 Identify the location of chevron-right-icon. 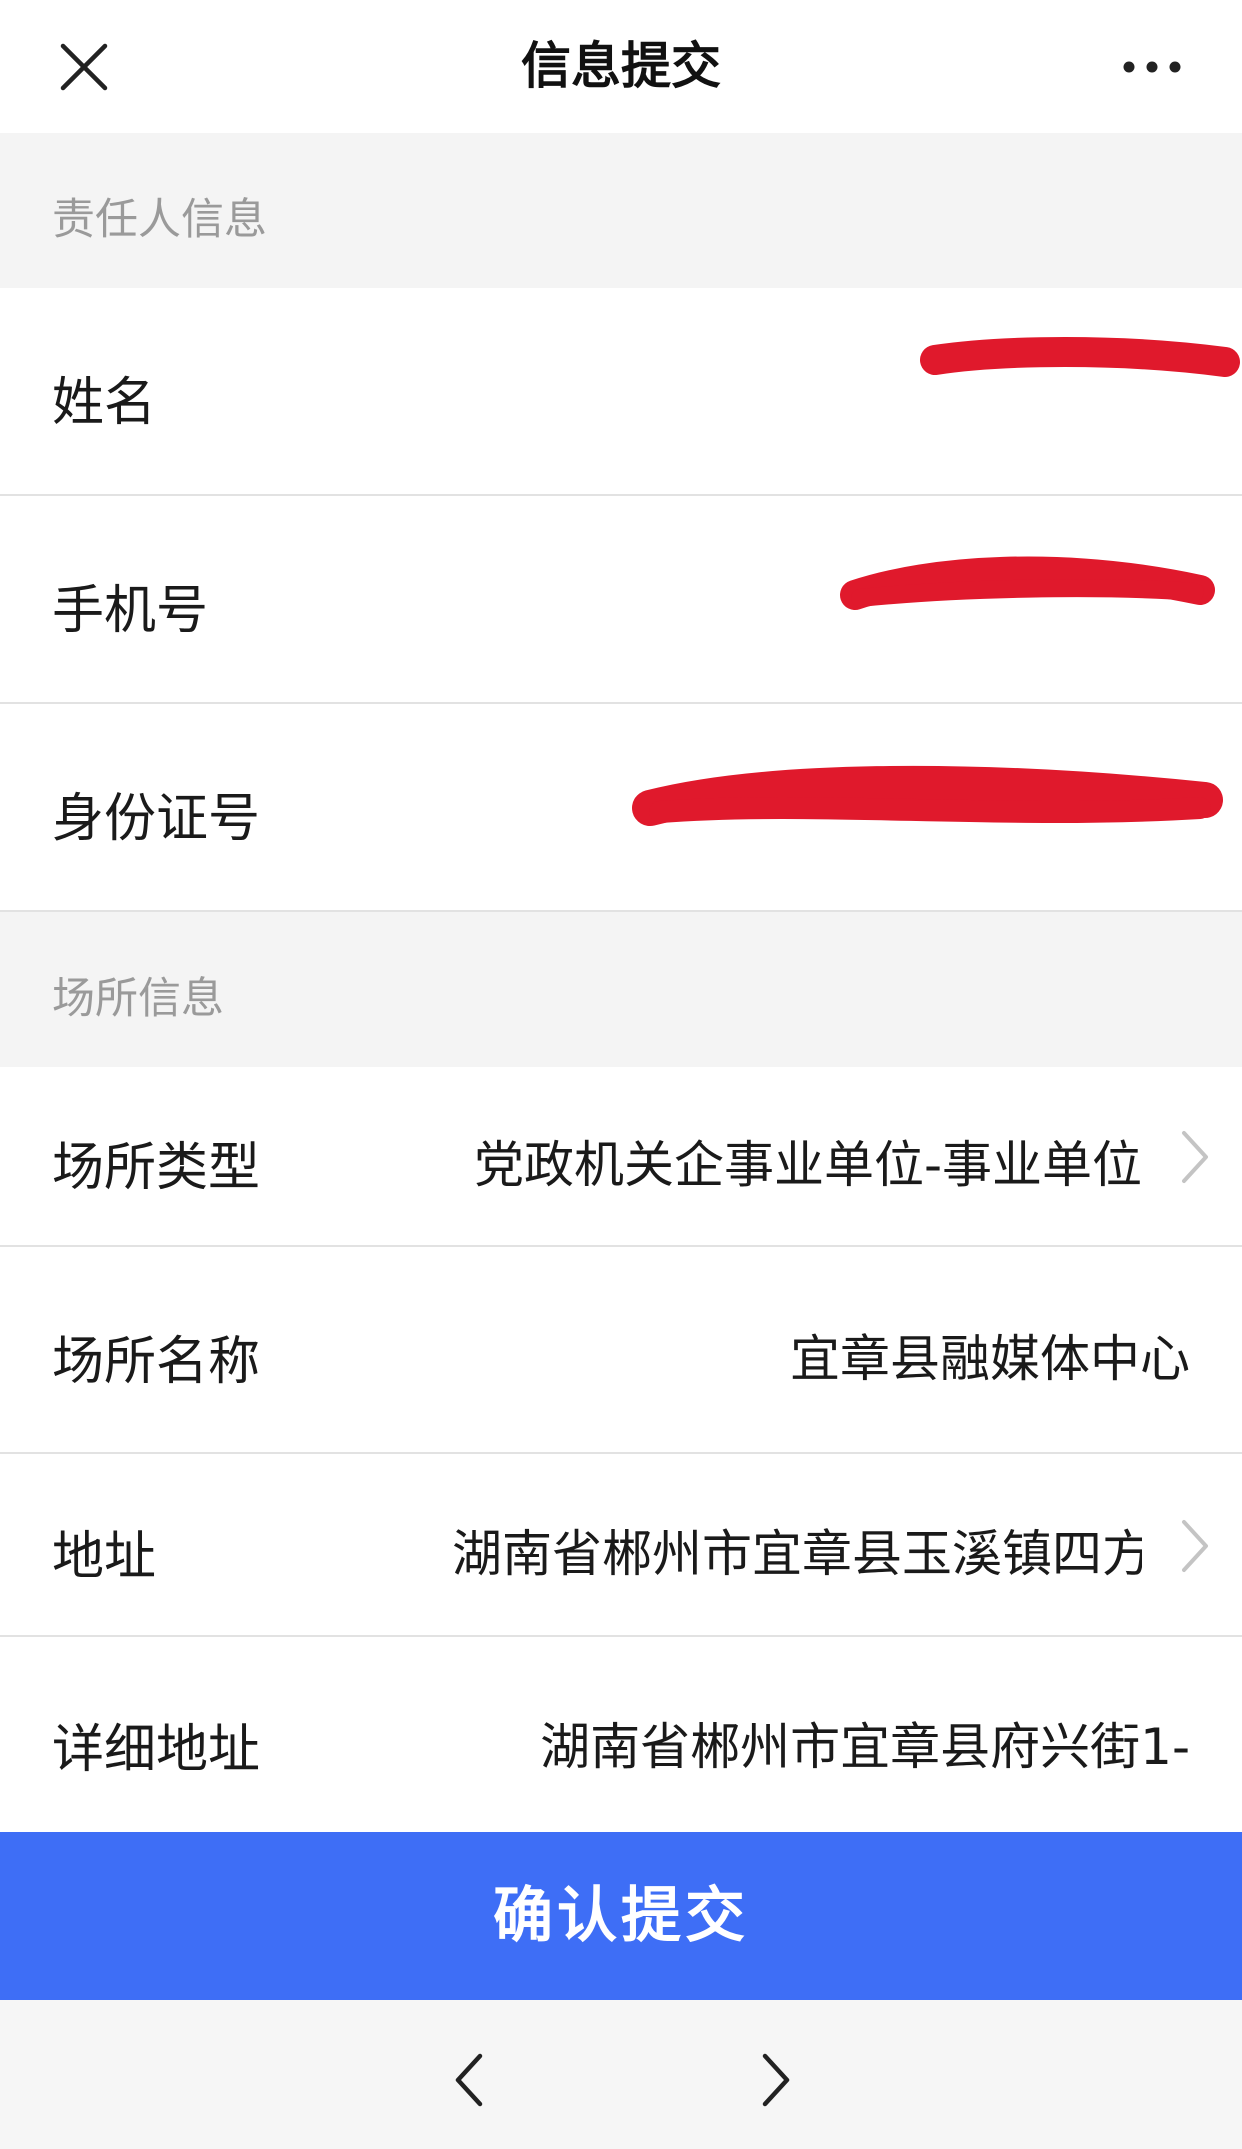
(776, 2080).